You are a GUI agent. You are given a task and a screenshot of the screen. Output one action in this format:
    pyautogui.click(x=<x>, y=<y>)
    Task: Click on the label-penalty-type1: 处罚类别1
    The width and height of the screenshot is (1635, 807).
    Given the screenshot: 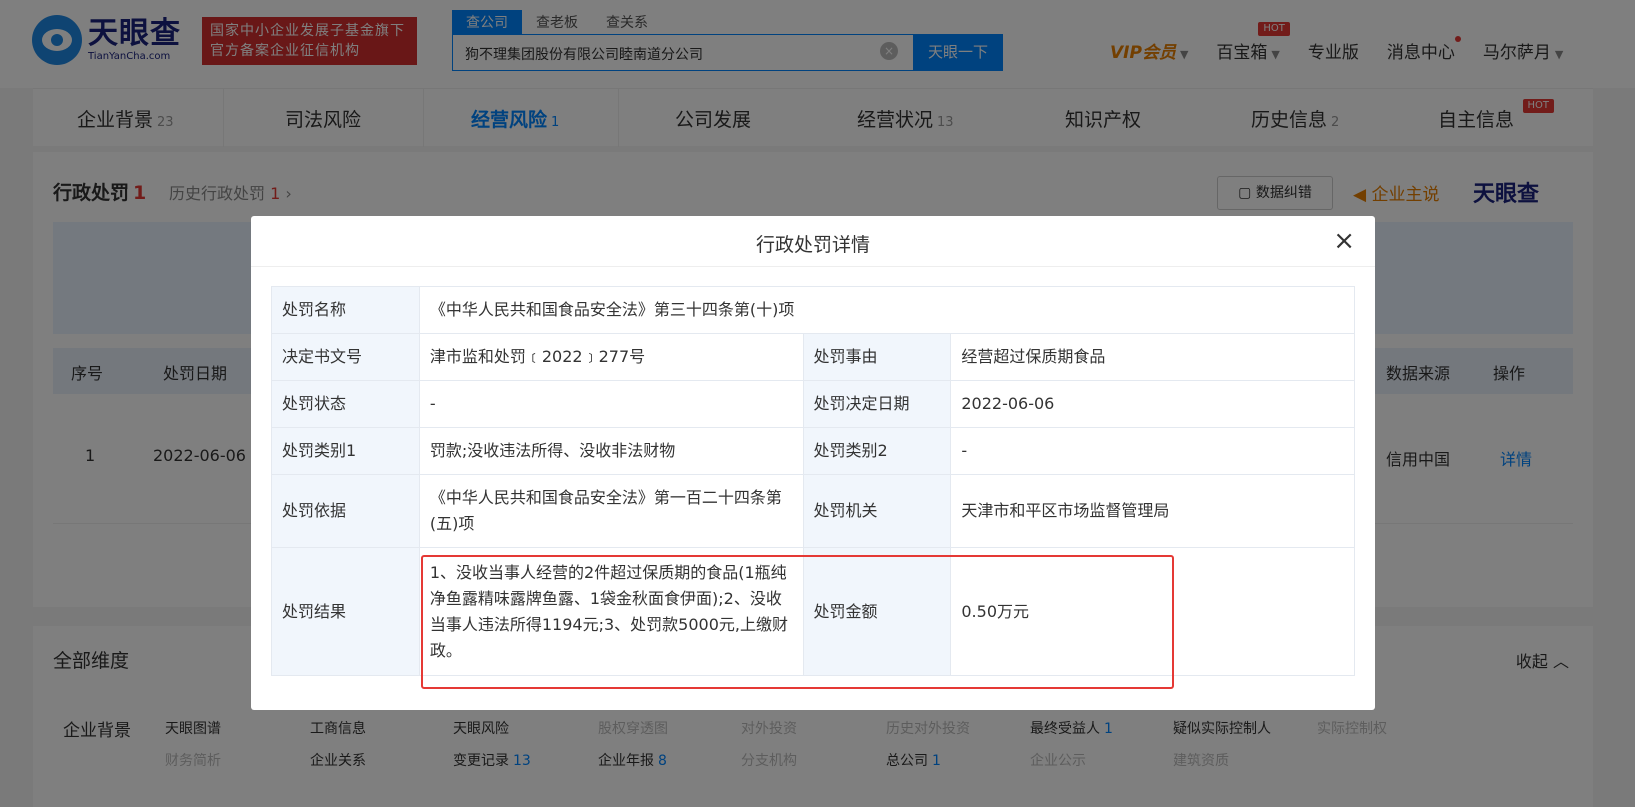 What is the action you would take?
    pyautogui.click(x=345, y=451)
    